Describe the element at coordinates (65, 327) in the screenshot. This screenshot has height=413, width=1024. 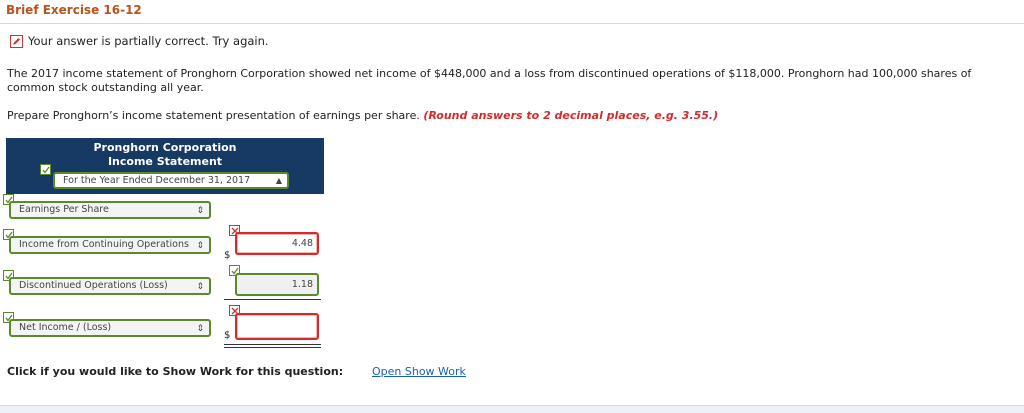
I see `line-item-select-value: Net Income / (Loss)` at that location.